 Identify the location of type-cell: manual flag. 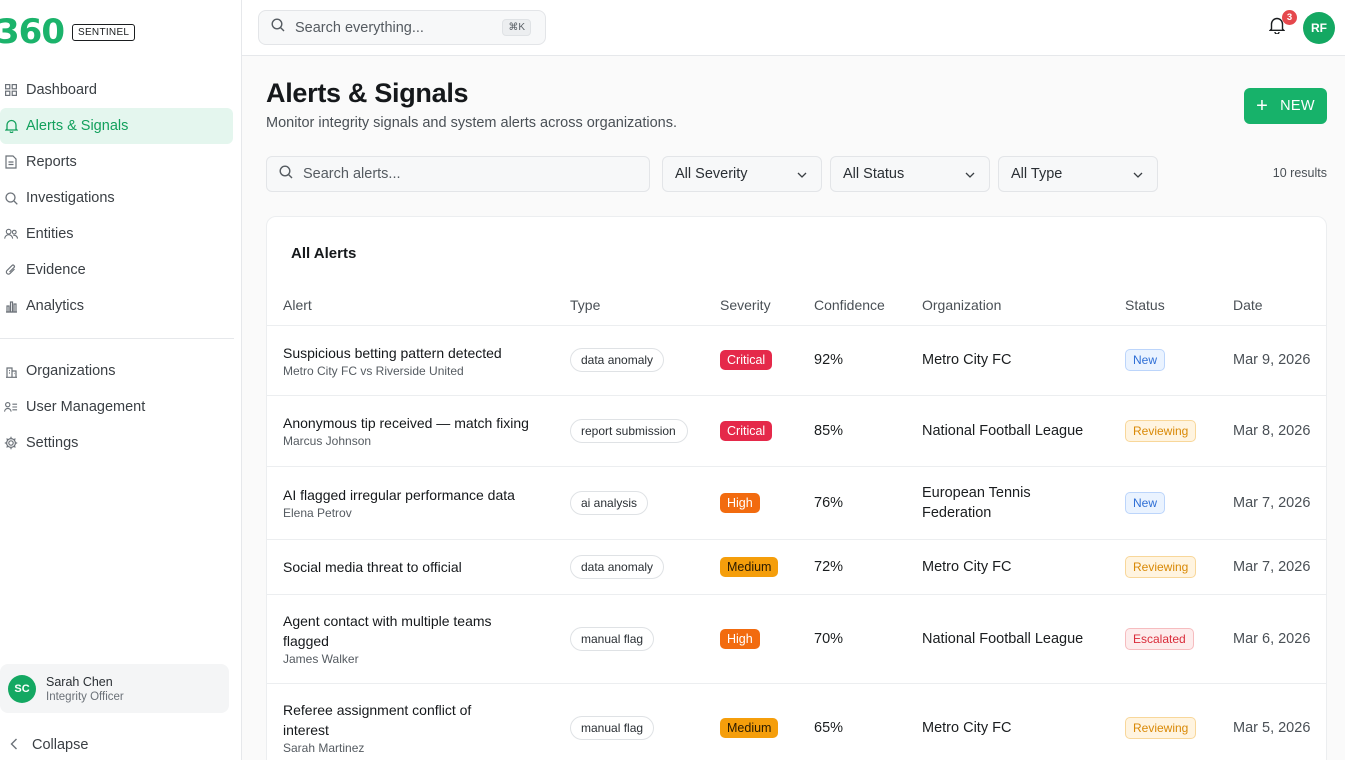
(645, 639).